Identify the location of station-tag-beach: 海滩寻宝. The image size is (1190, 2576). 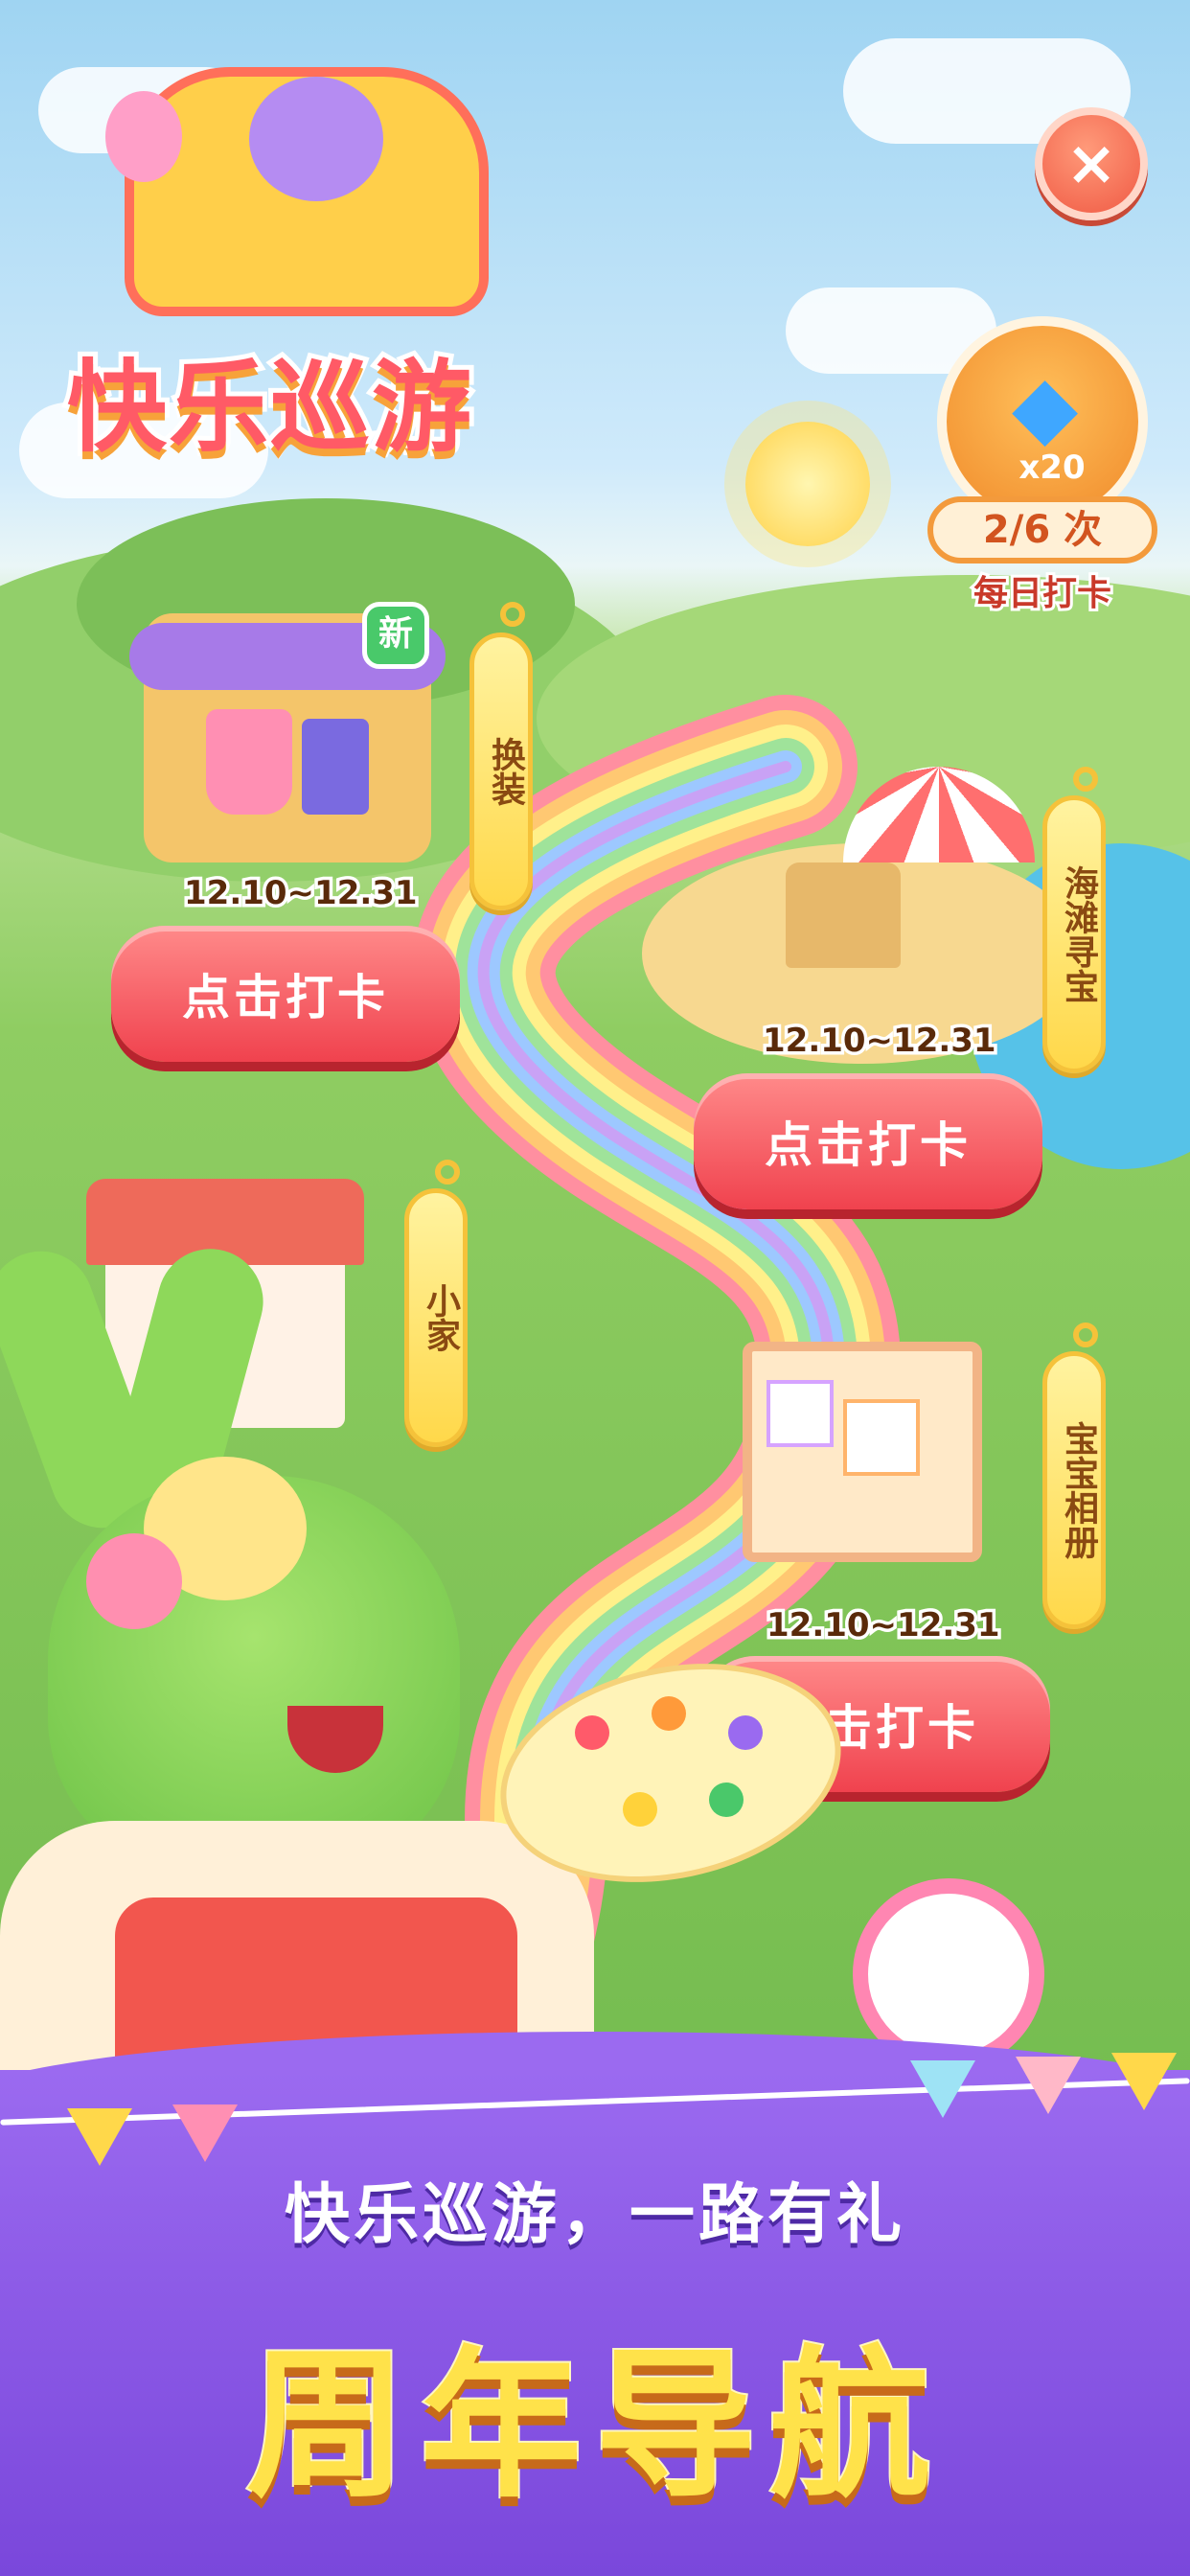
(1074, 934).